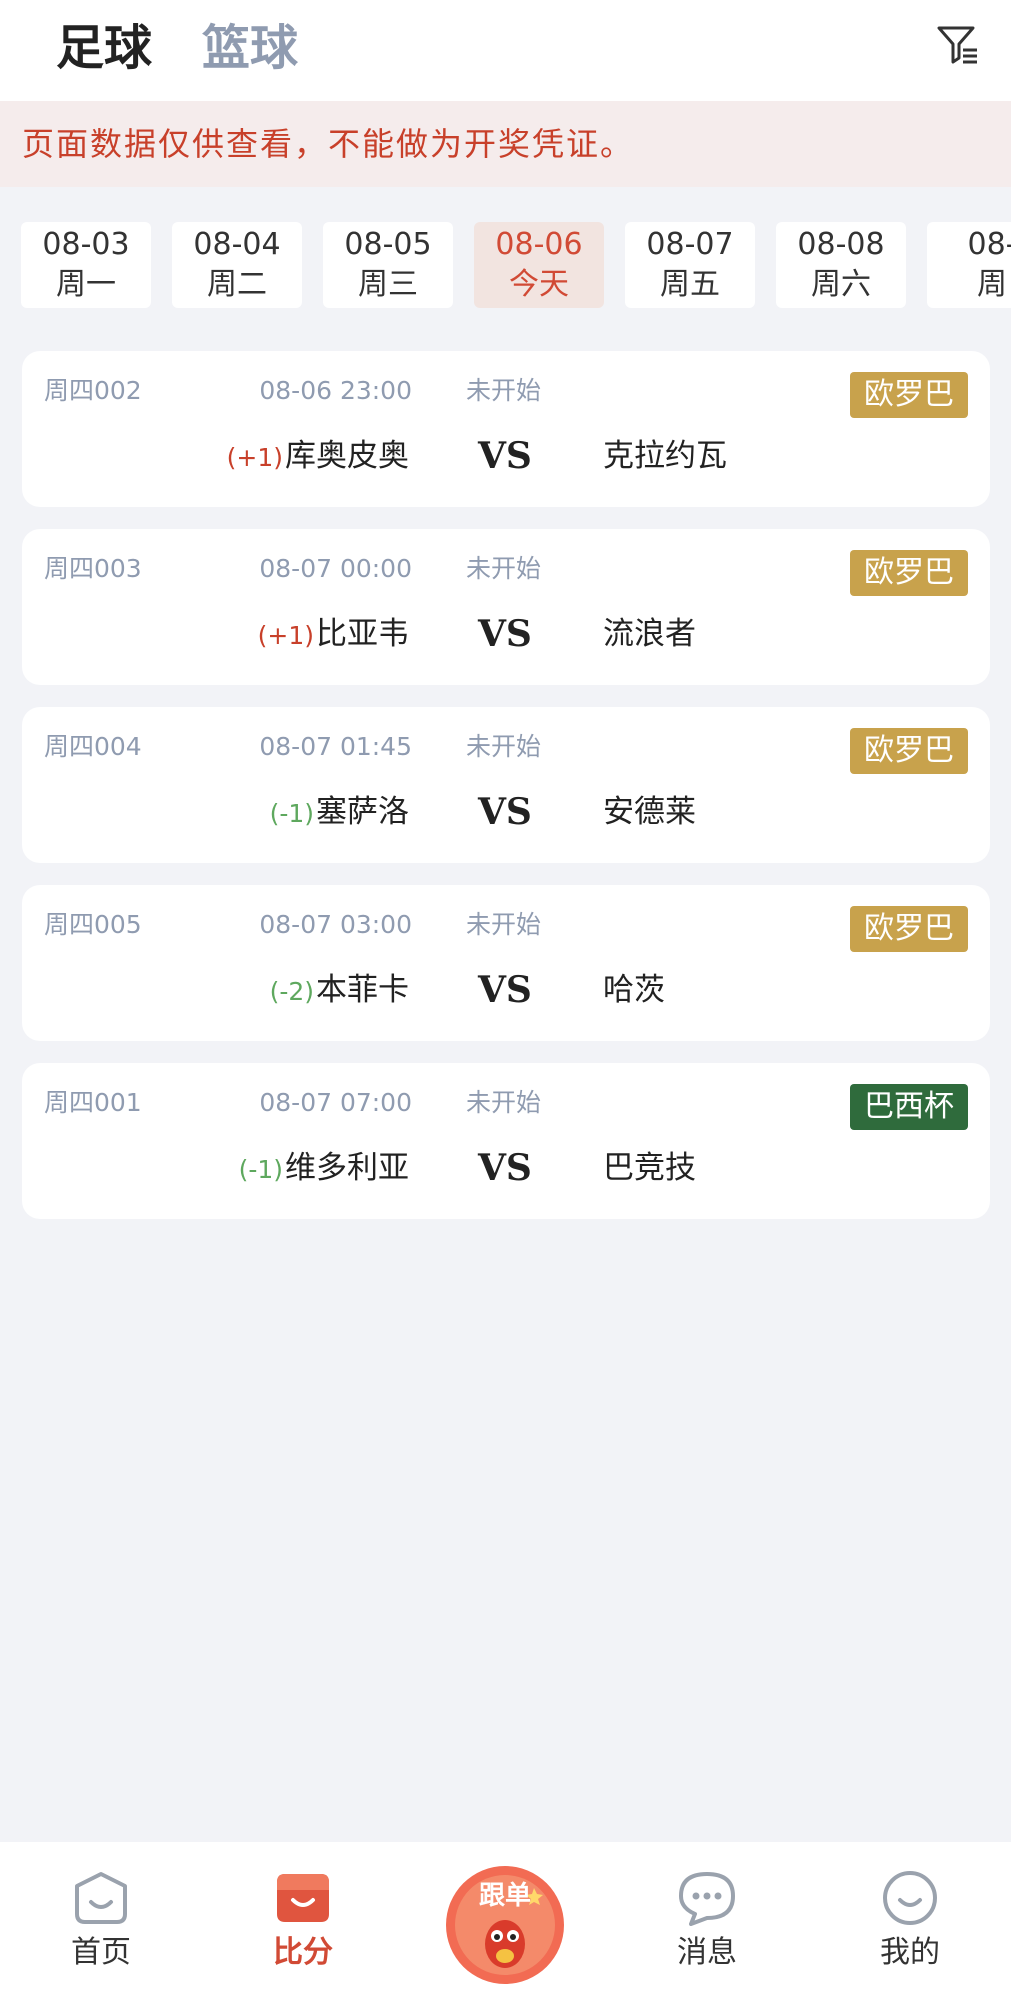 This screenshot has height=2000, width=1011. Describe the element at coordinates (969, 265) in the screenshot. I see `date-item: 08- 周` at that location.